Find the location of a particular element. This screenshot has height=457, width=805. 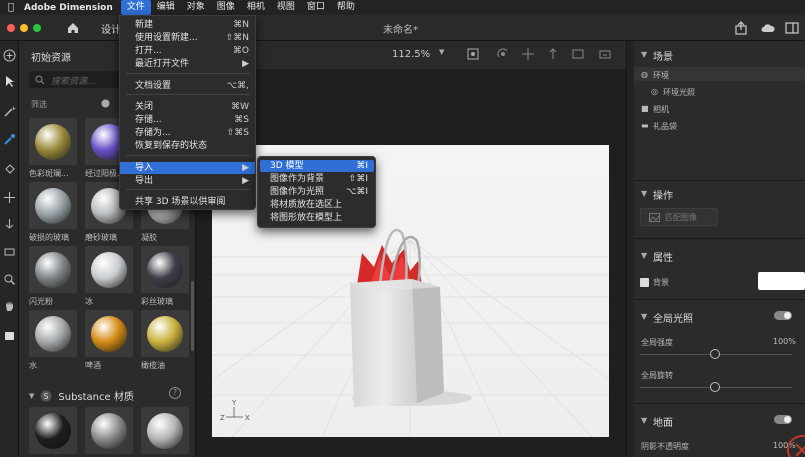

material-tile: 橄榄油 is located at coordinates (166, 340).